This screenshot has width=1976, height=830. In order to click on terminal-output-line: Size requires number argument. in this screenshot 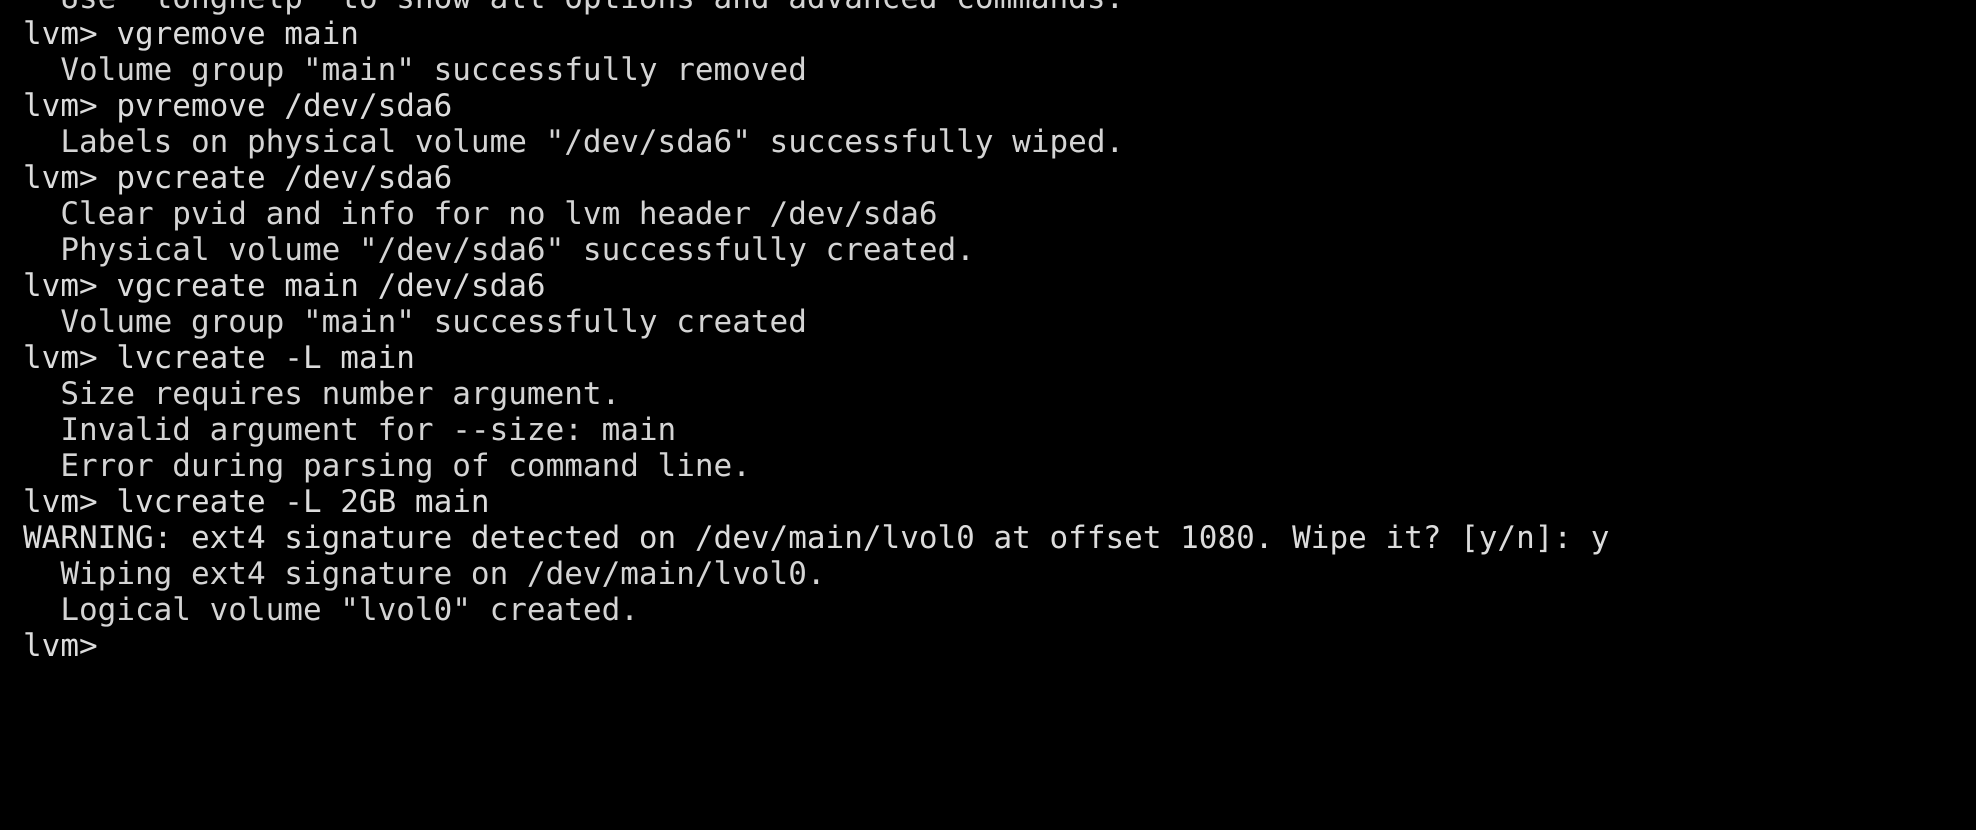, I will do `click(322, 394)`.